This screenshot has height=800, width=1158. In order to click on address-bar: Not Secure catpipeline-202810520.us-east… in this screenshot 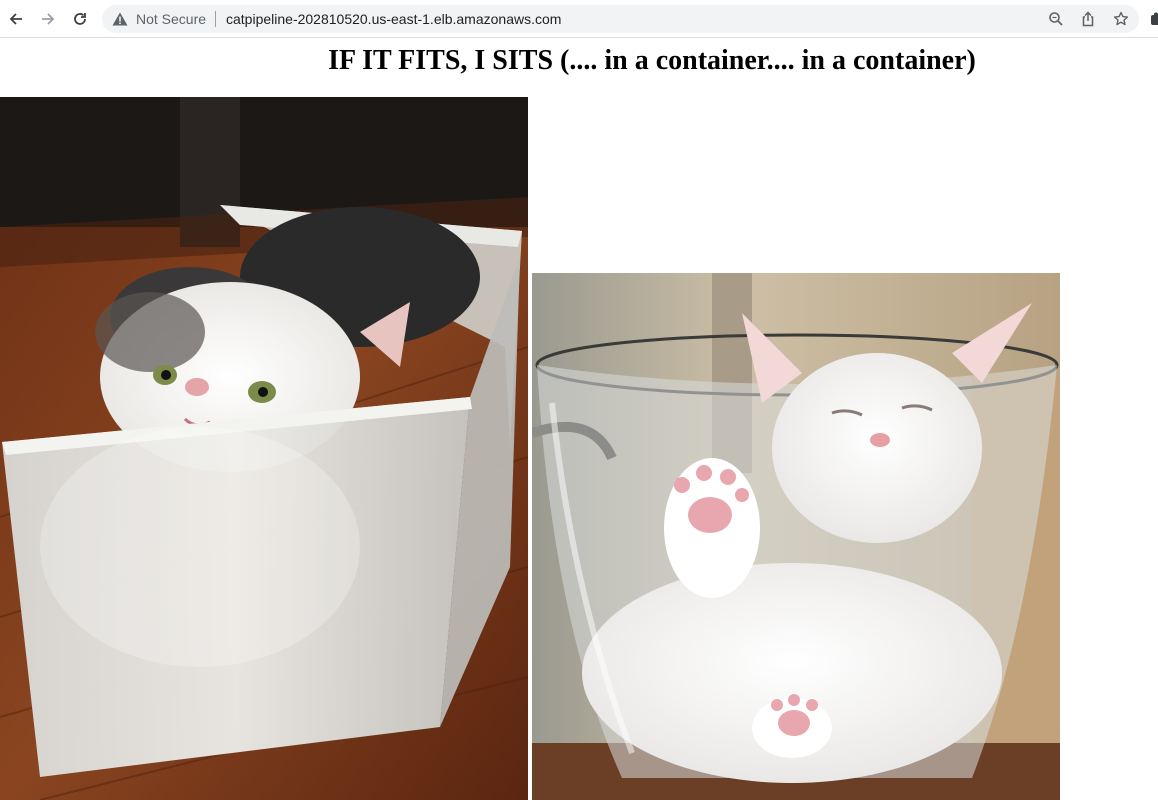, I will do `click(620, 19)`.